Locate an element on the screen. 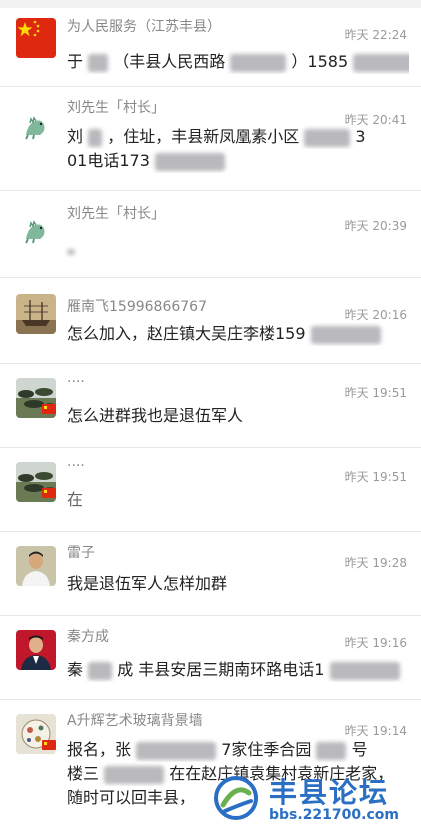  preview-text: 怎么加入，赵庄镇大吴庄李楼159 is located at coordinates (186, 333).